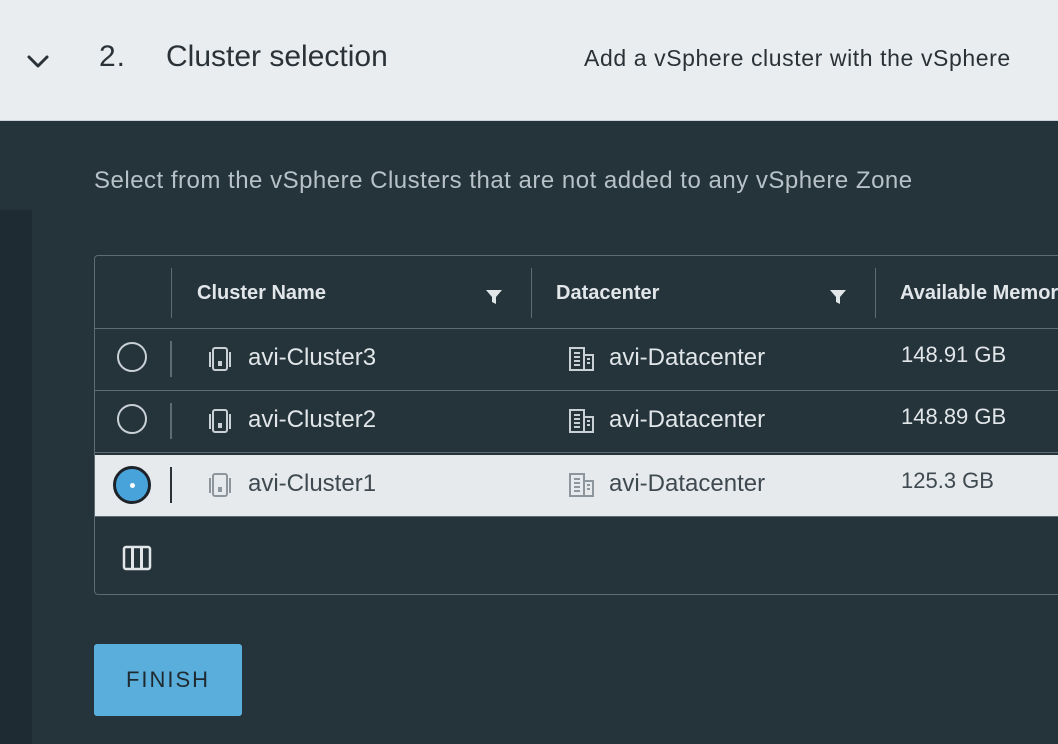 This screenshot has width=1058, height=744. I want to click on available-memory: 148.91 GB, so click(954, 354).